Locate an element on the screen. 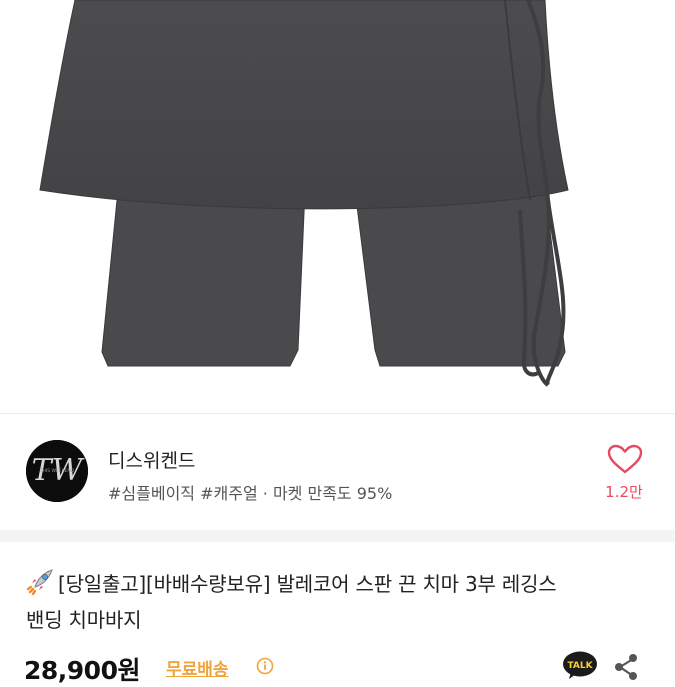 The height and width of the screenshot is (687, 675). like-button is located at coordinates (625, 459).